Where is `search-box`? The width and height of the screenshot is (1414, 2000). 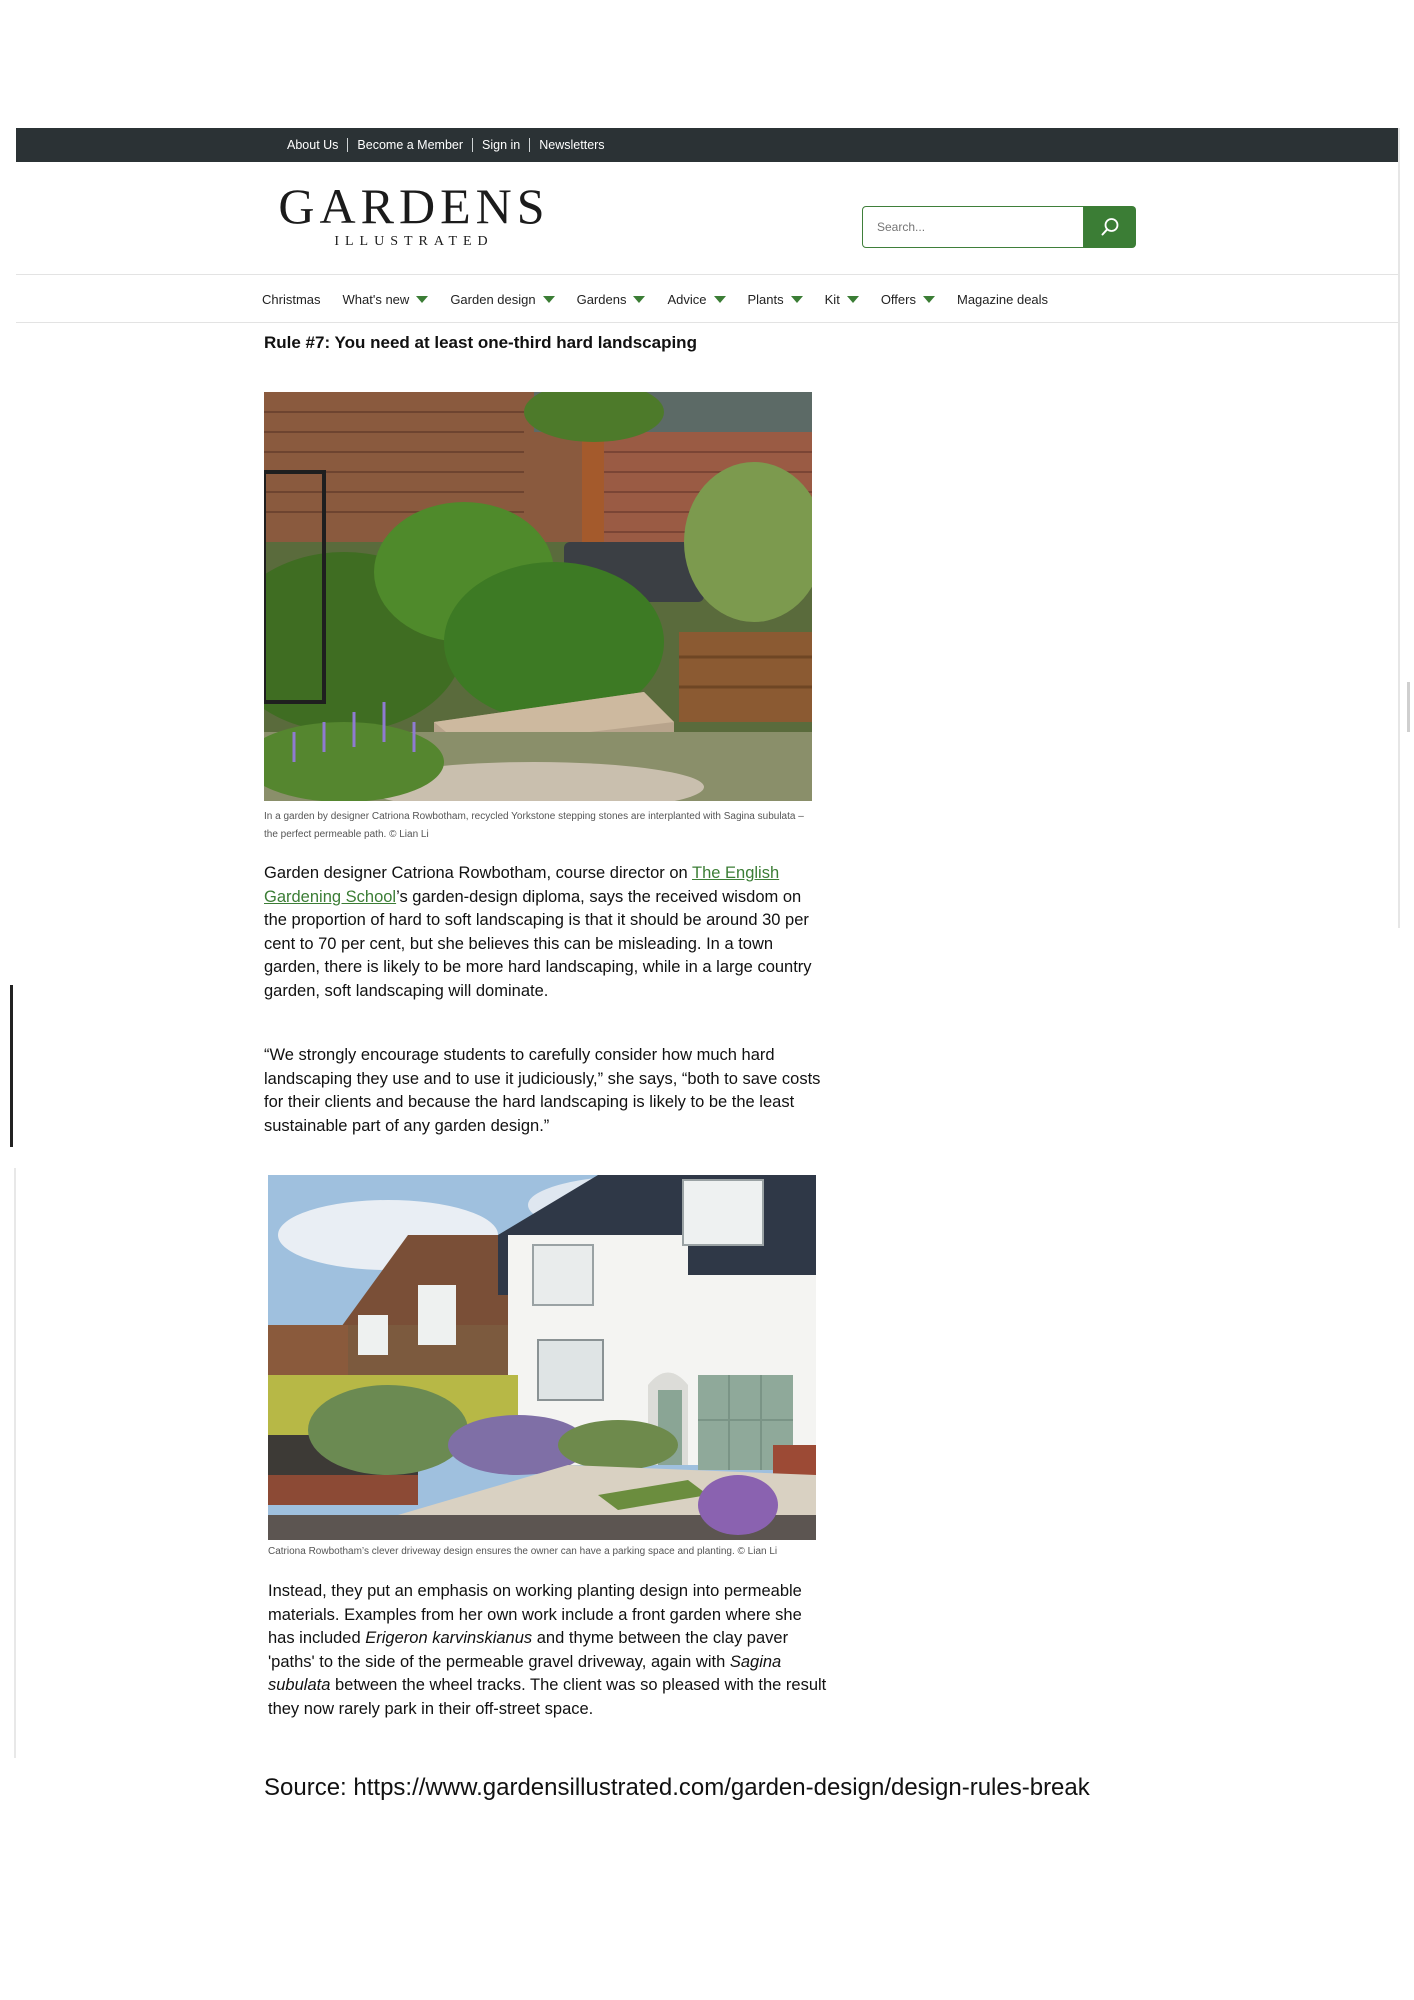 search-box is located at coordinates (973, 227).